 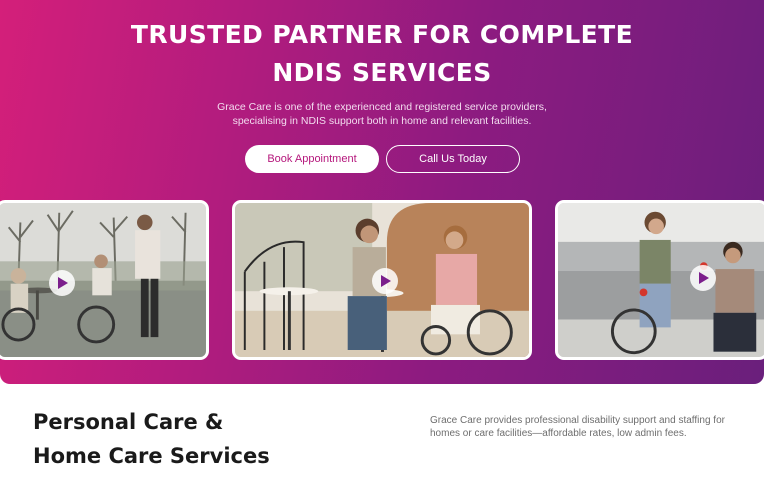 I want to click on call-us-button: Call Us Today, so click(x=453, y=159).